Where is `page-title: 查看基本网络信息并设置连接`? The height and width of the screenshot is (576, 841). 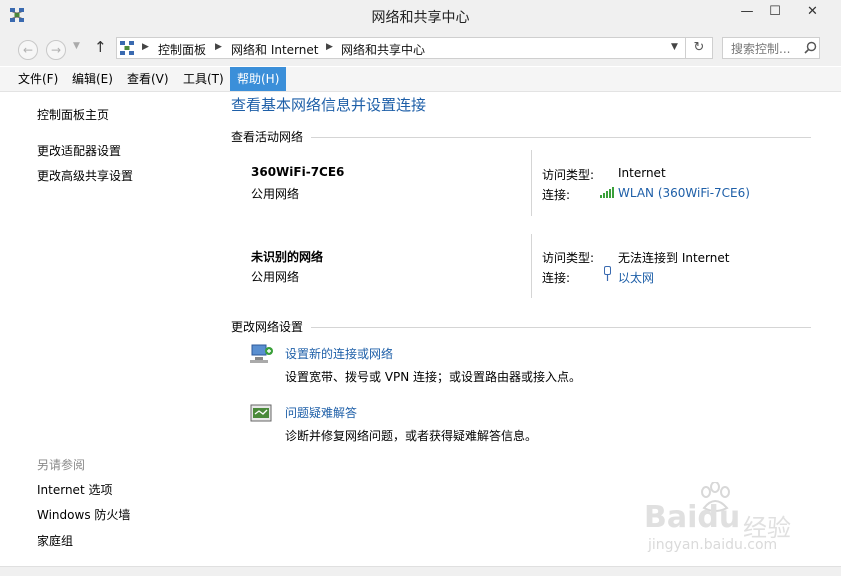
page-title: 查看基本网络信息并设置连接 is located at coordinates (329, 105).